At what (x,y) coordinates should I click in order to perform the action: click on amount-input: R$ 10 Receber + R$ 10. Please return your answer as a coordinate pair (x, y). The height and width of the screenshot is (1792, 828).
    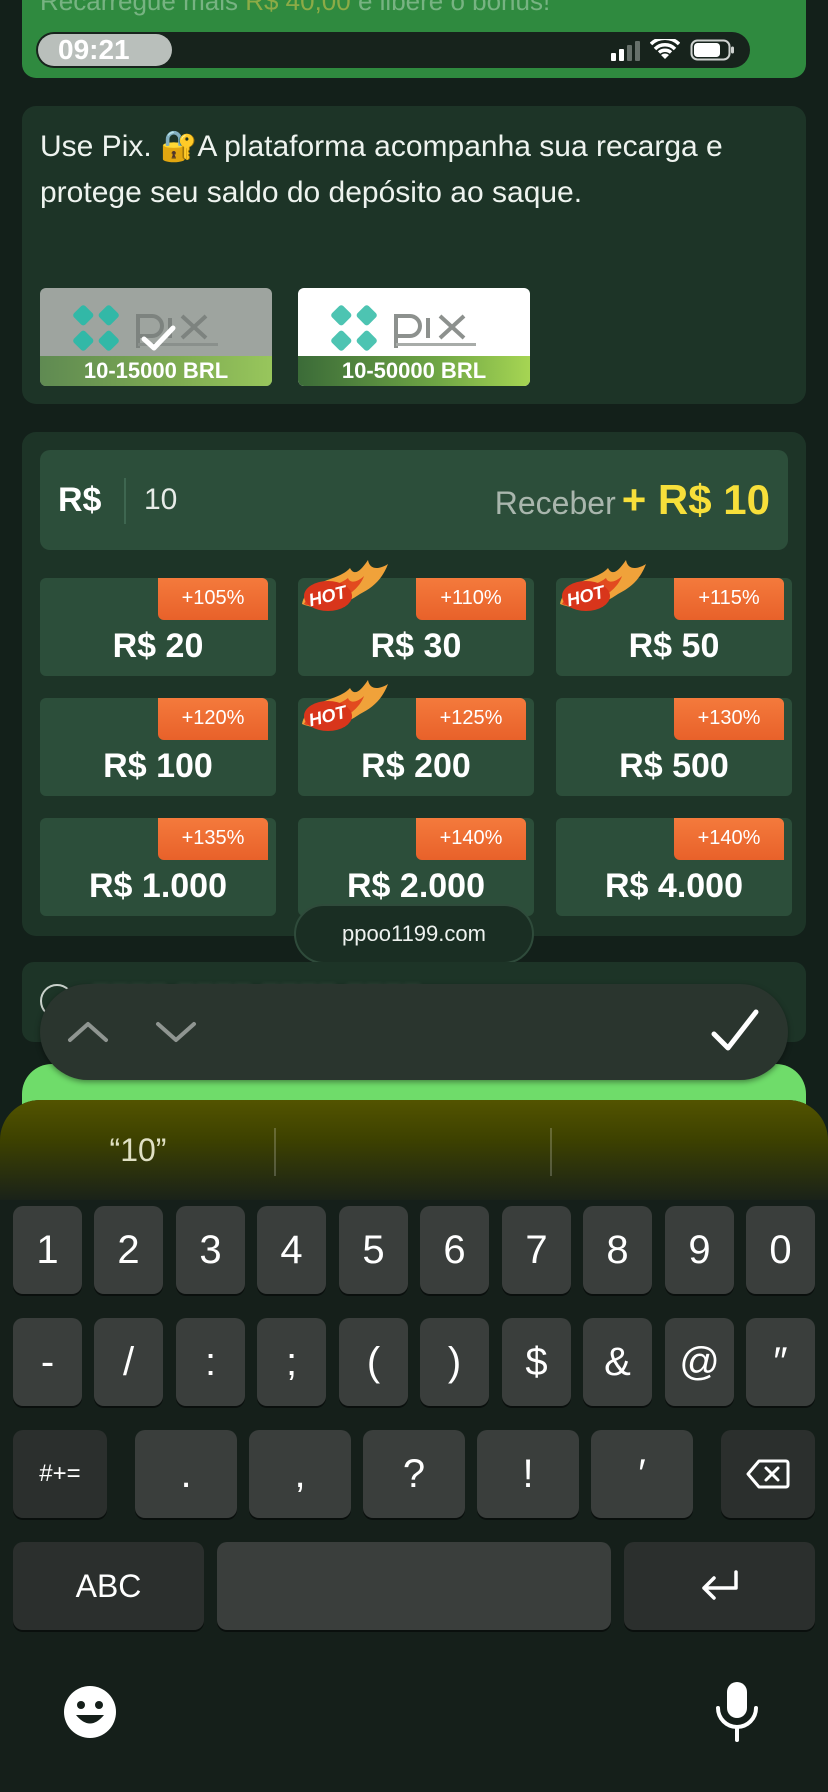
    Looking at the image, I should click on (414, 500).